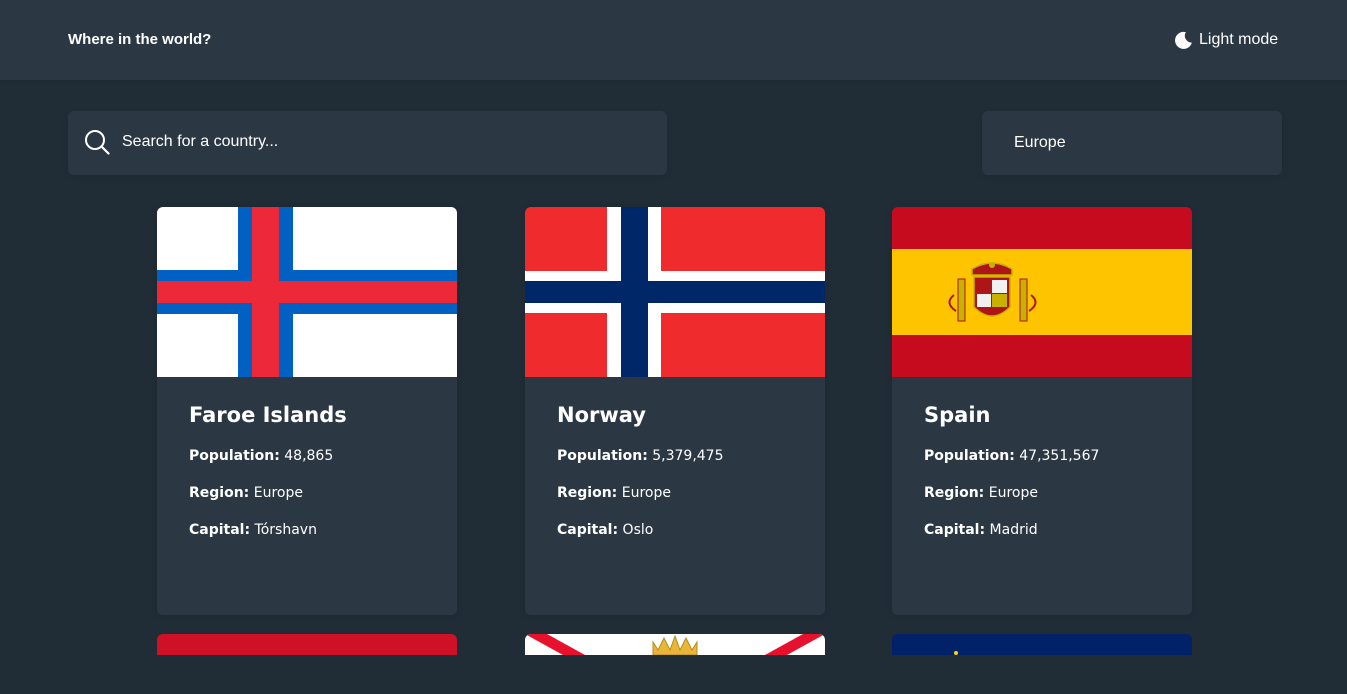  Describe the element at coordinates (140, 39) in the screenshot. I see `app-title: Where in the world?` at that location.